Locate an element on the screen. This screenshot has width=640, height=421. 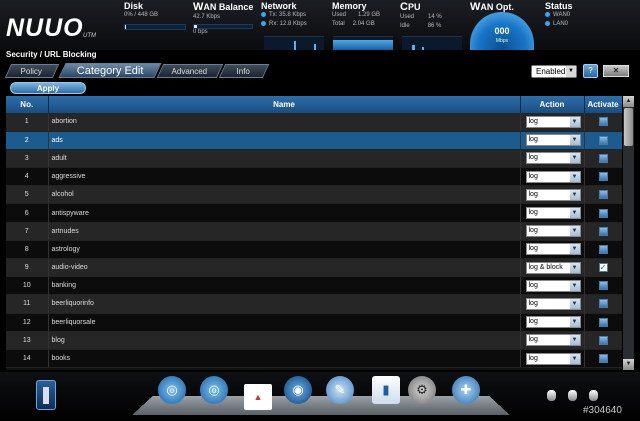
table-row: 1 abortion log ▼ is located at coordinates (314, 122).